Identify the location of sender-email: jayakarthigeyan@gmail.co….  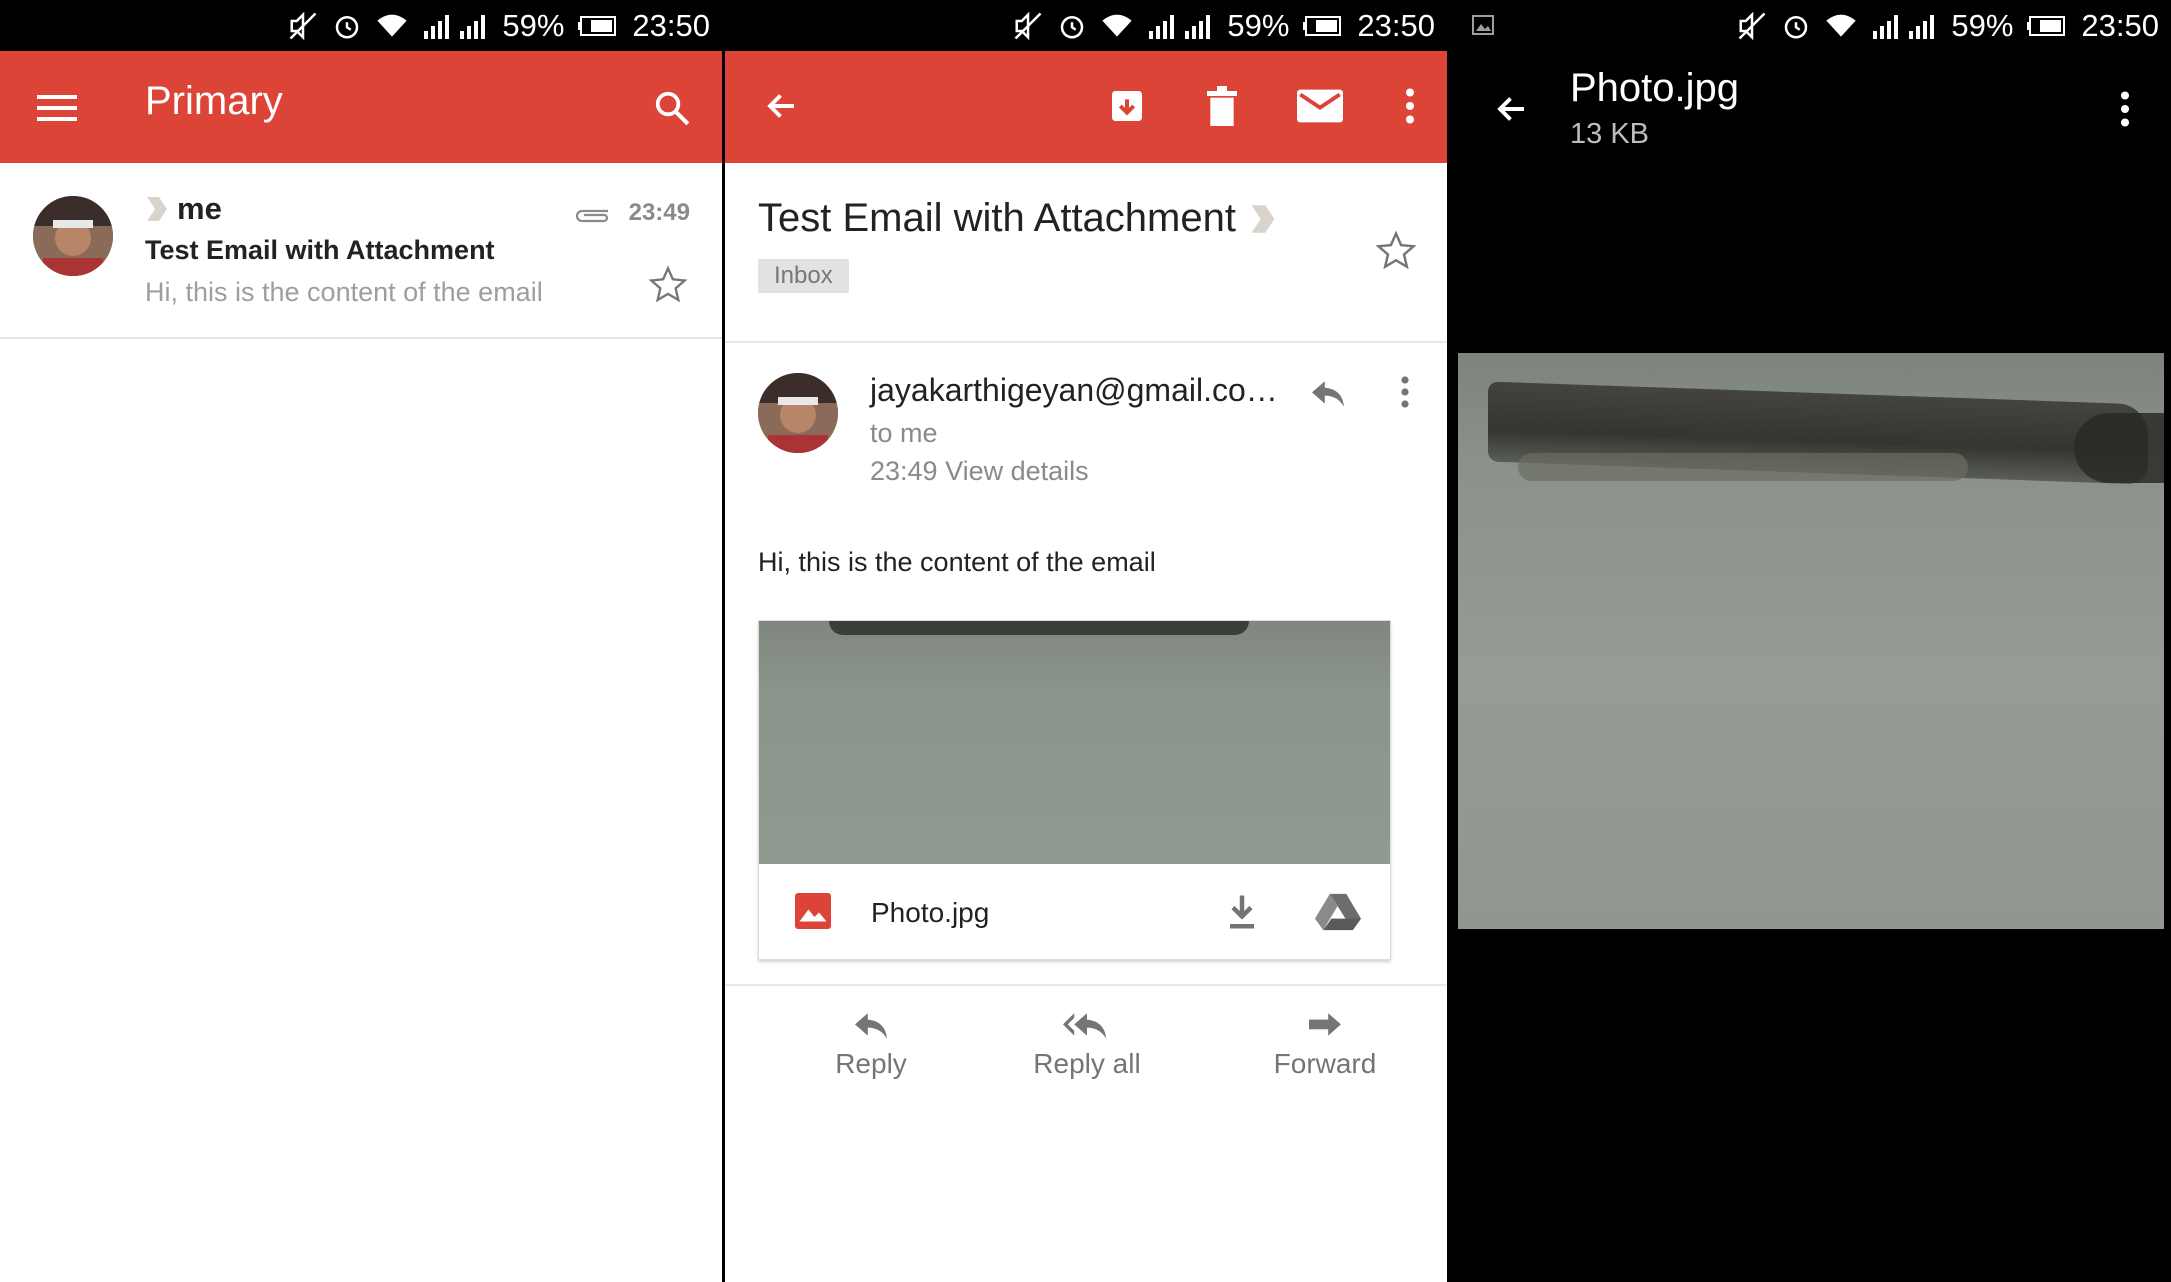
(1074, 390).